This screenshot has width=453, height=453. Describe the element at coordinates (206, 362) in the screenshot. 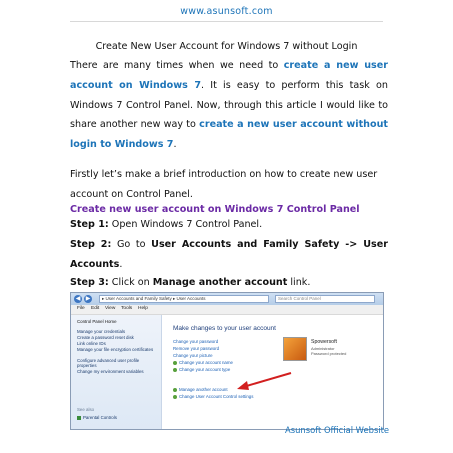

I see `task-change-name-label: Change your account name` at that location.